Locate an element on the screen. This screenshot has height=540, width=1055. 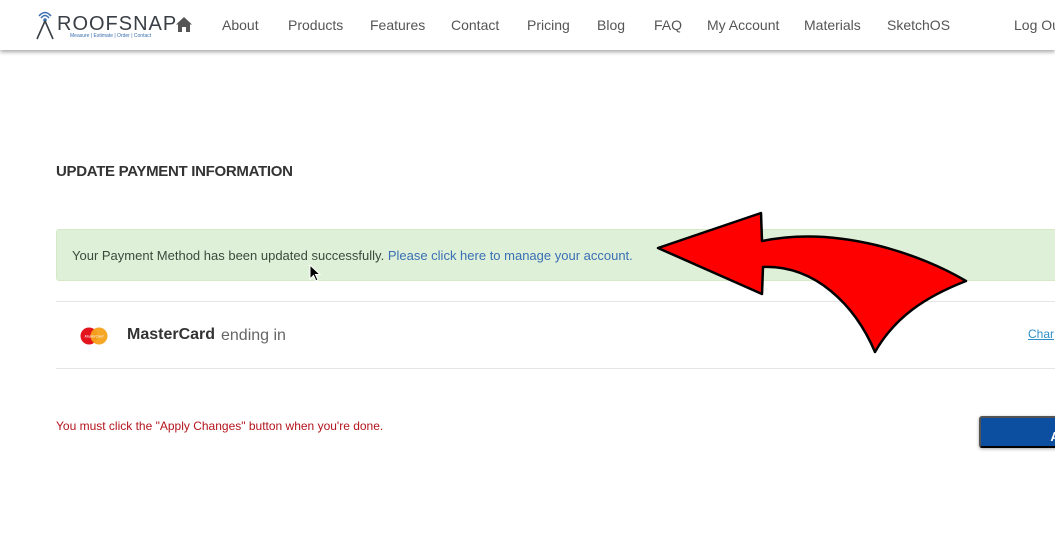
mastercard-icon: MasterCard is located at coordinates (94, 336).